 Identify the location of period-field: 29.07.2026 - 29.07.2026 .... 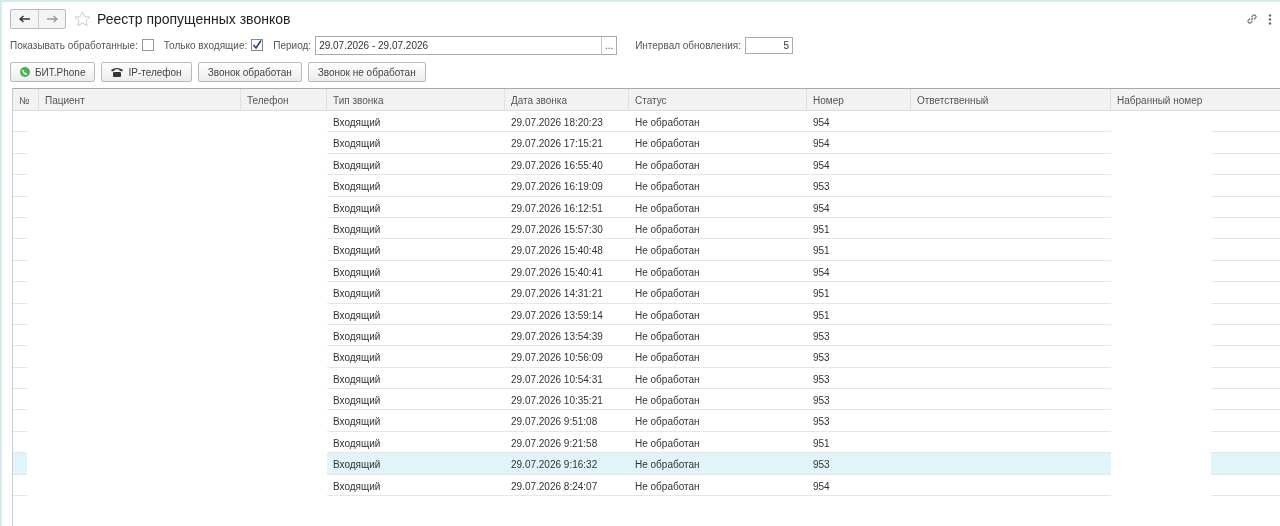
(466, 45).